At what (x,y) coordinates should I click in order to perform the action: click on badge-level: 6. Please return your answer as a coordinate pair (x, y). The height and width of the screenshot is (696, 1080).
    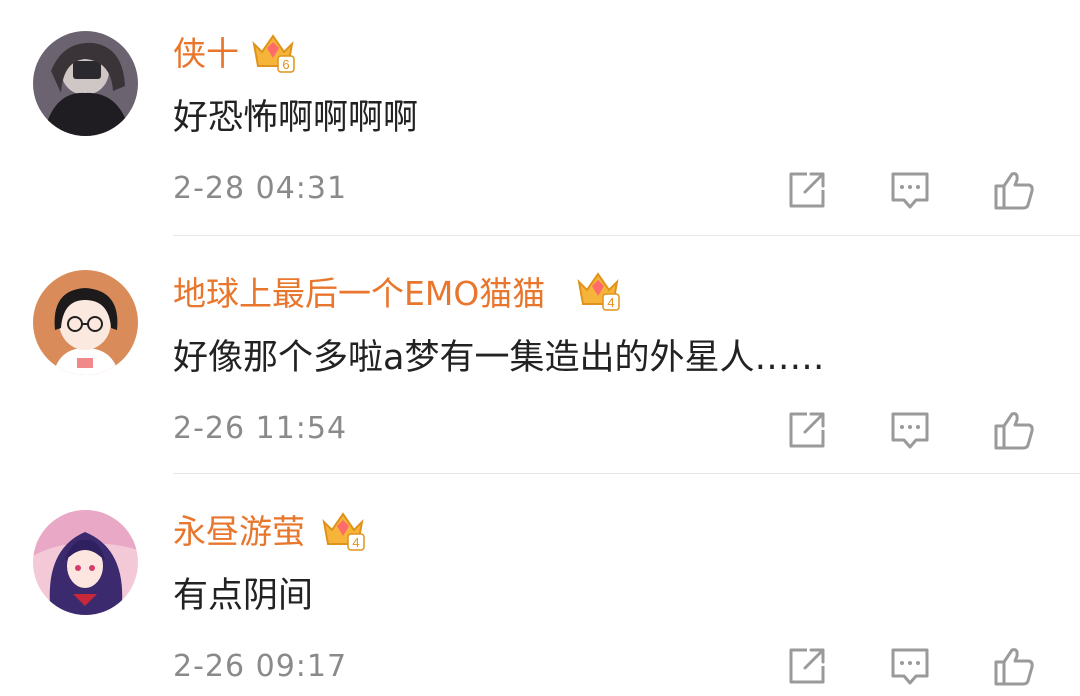
    Looking at the image, I should click on (285, 64).